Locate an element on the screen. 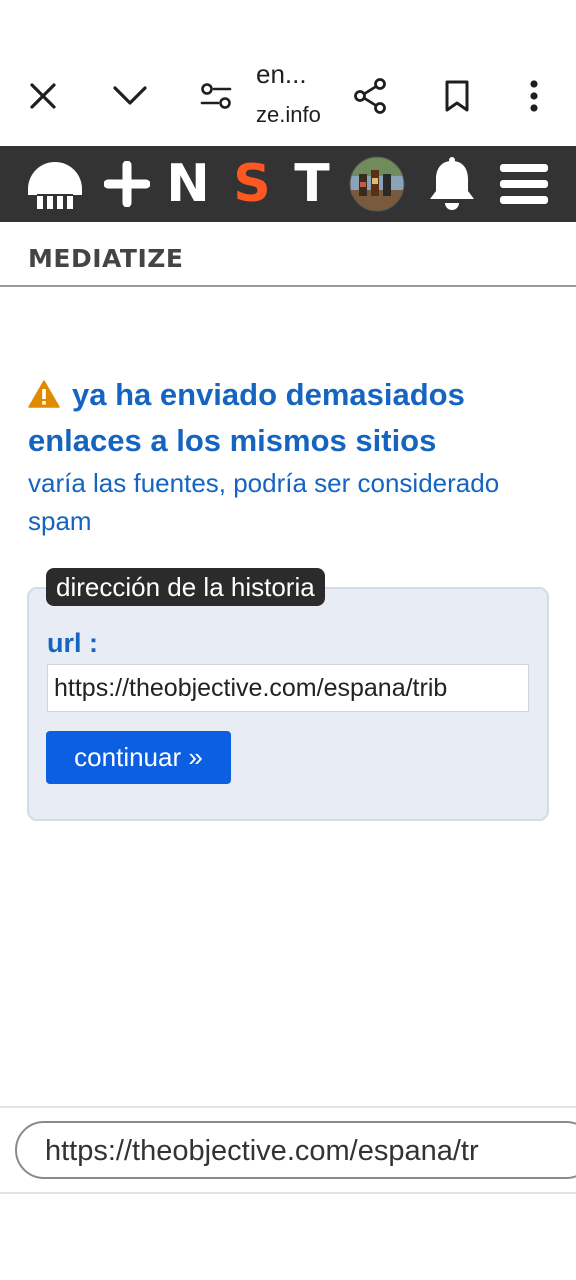  url-chip-fade is located at coordinates (539, 1150).